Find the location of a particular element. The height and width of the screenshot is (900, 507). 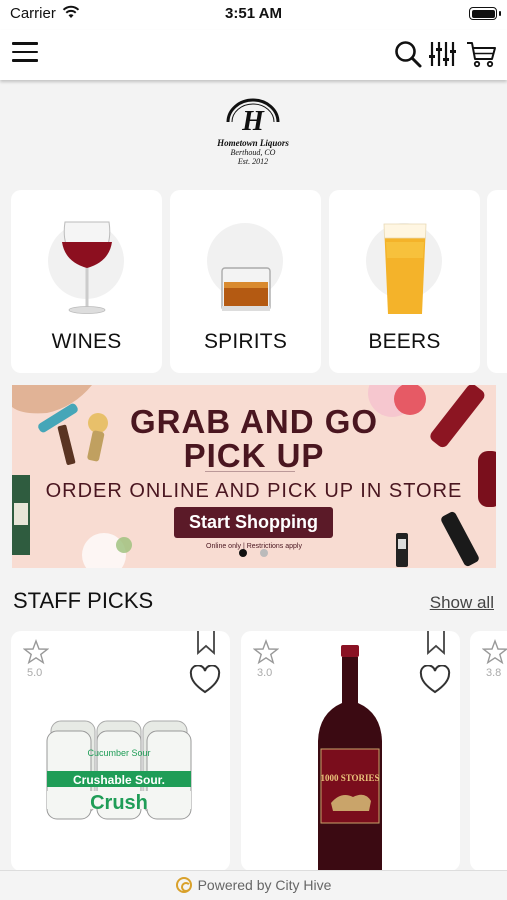

star-icon is located at coordinates (494, 652).